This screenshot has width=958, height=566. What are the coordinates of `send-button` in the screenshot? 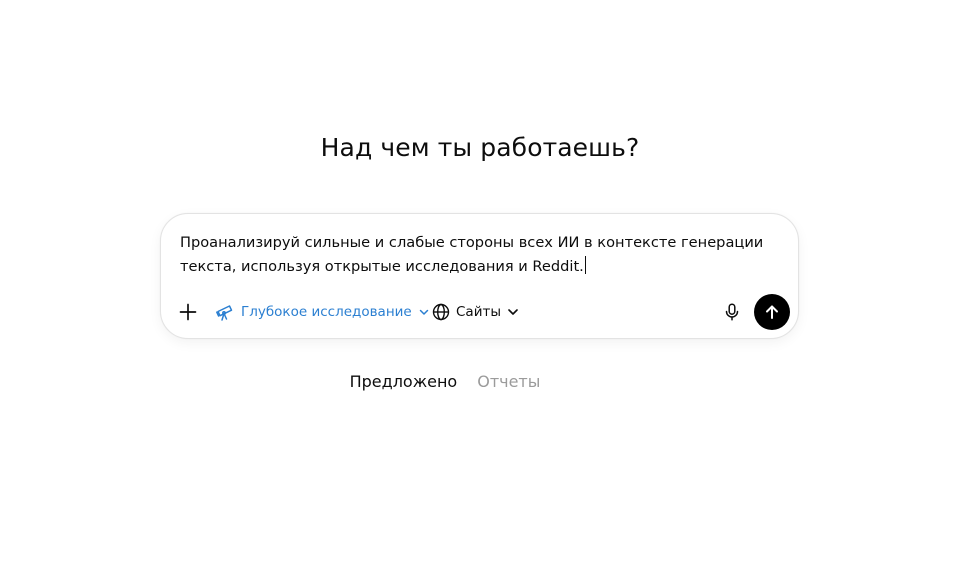 It's located at (772, 312).